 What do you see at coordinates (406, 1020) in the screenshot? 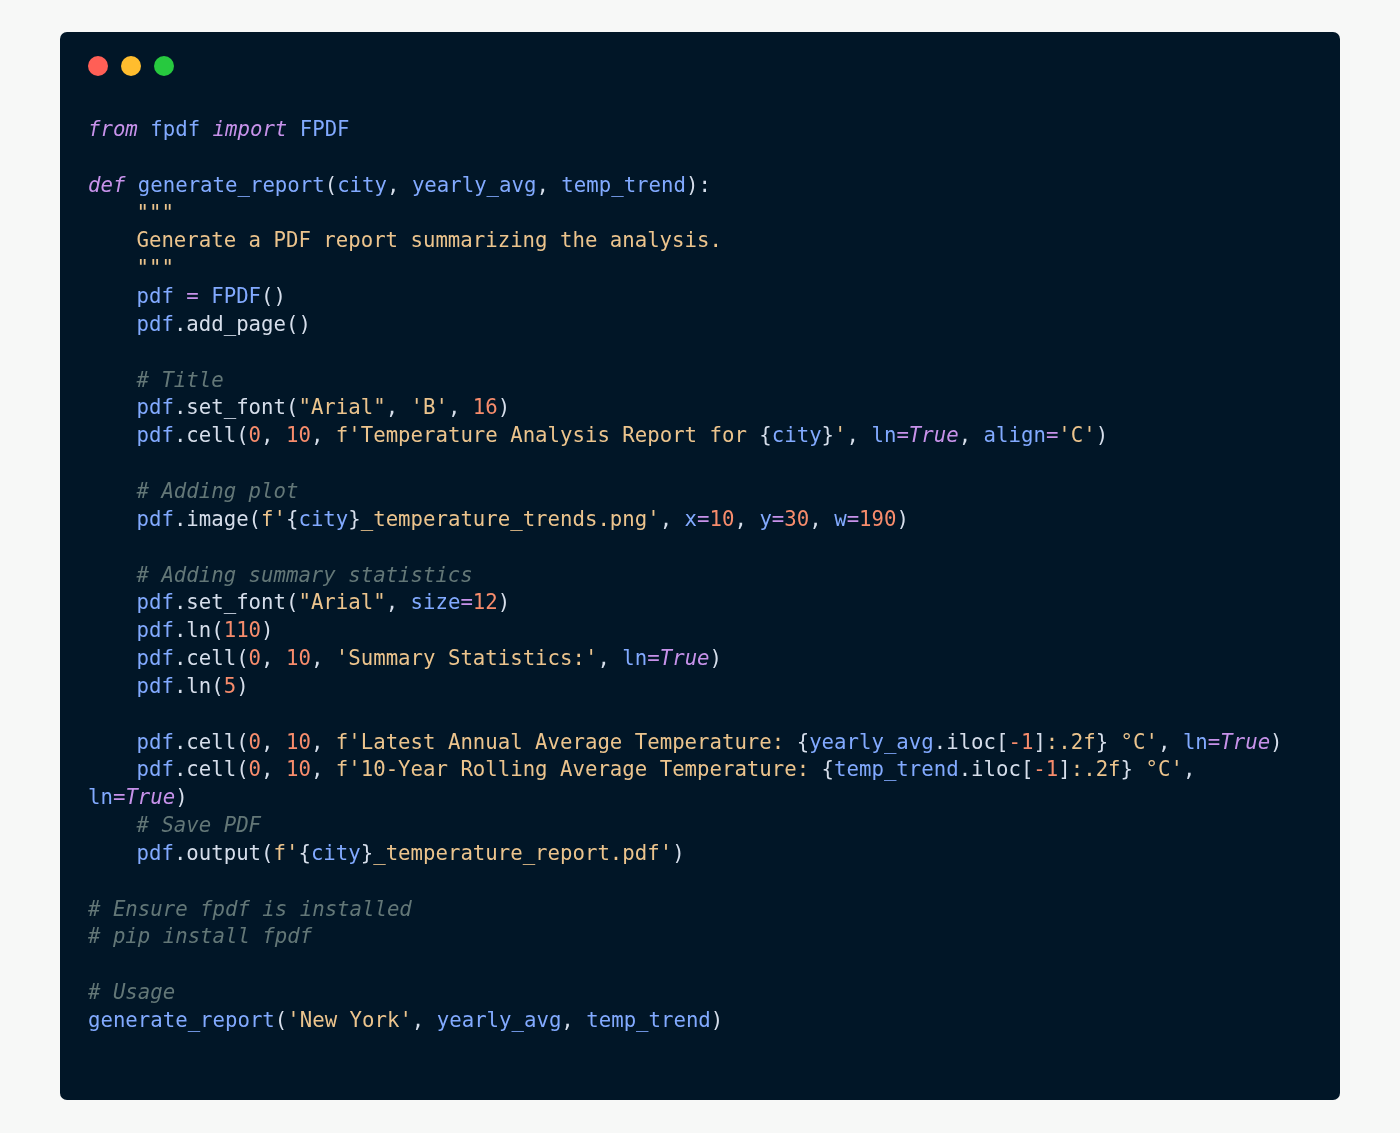
I see `code-line: generate_report('New York', yearly_avg, temp_trend)` at bounding box center [406, 1020].